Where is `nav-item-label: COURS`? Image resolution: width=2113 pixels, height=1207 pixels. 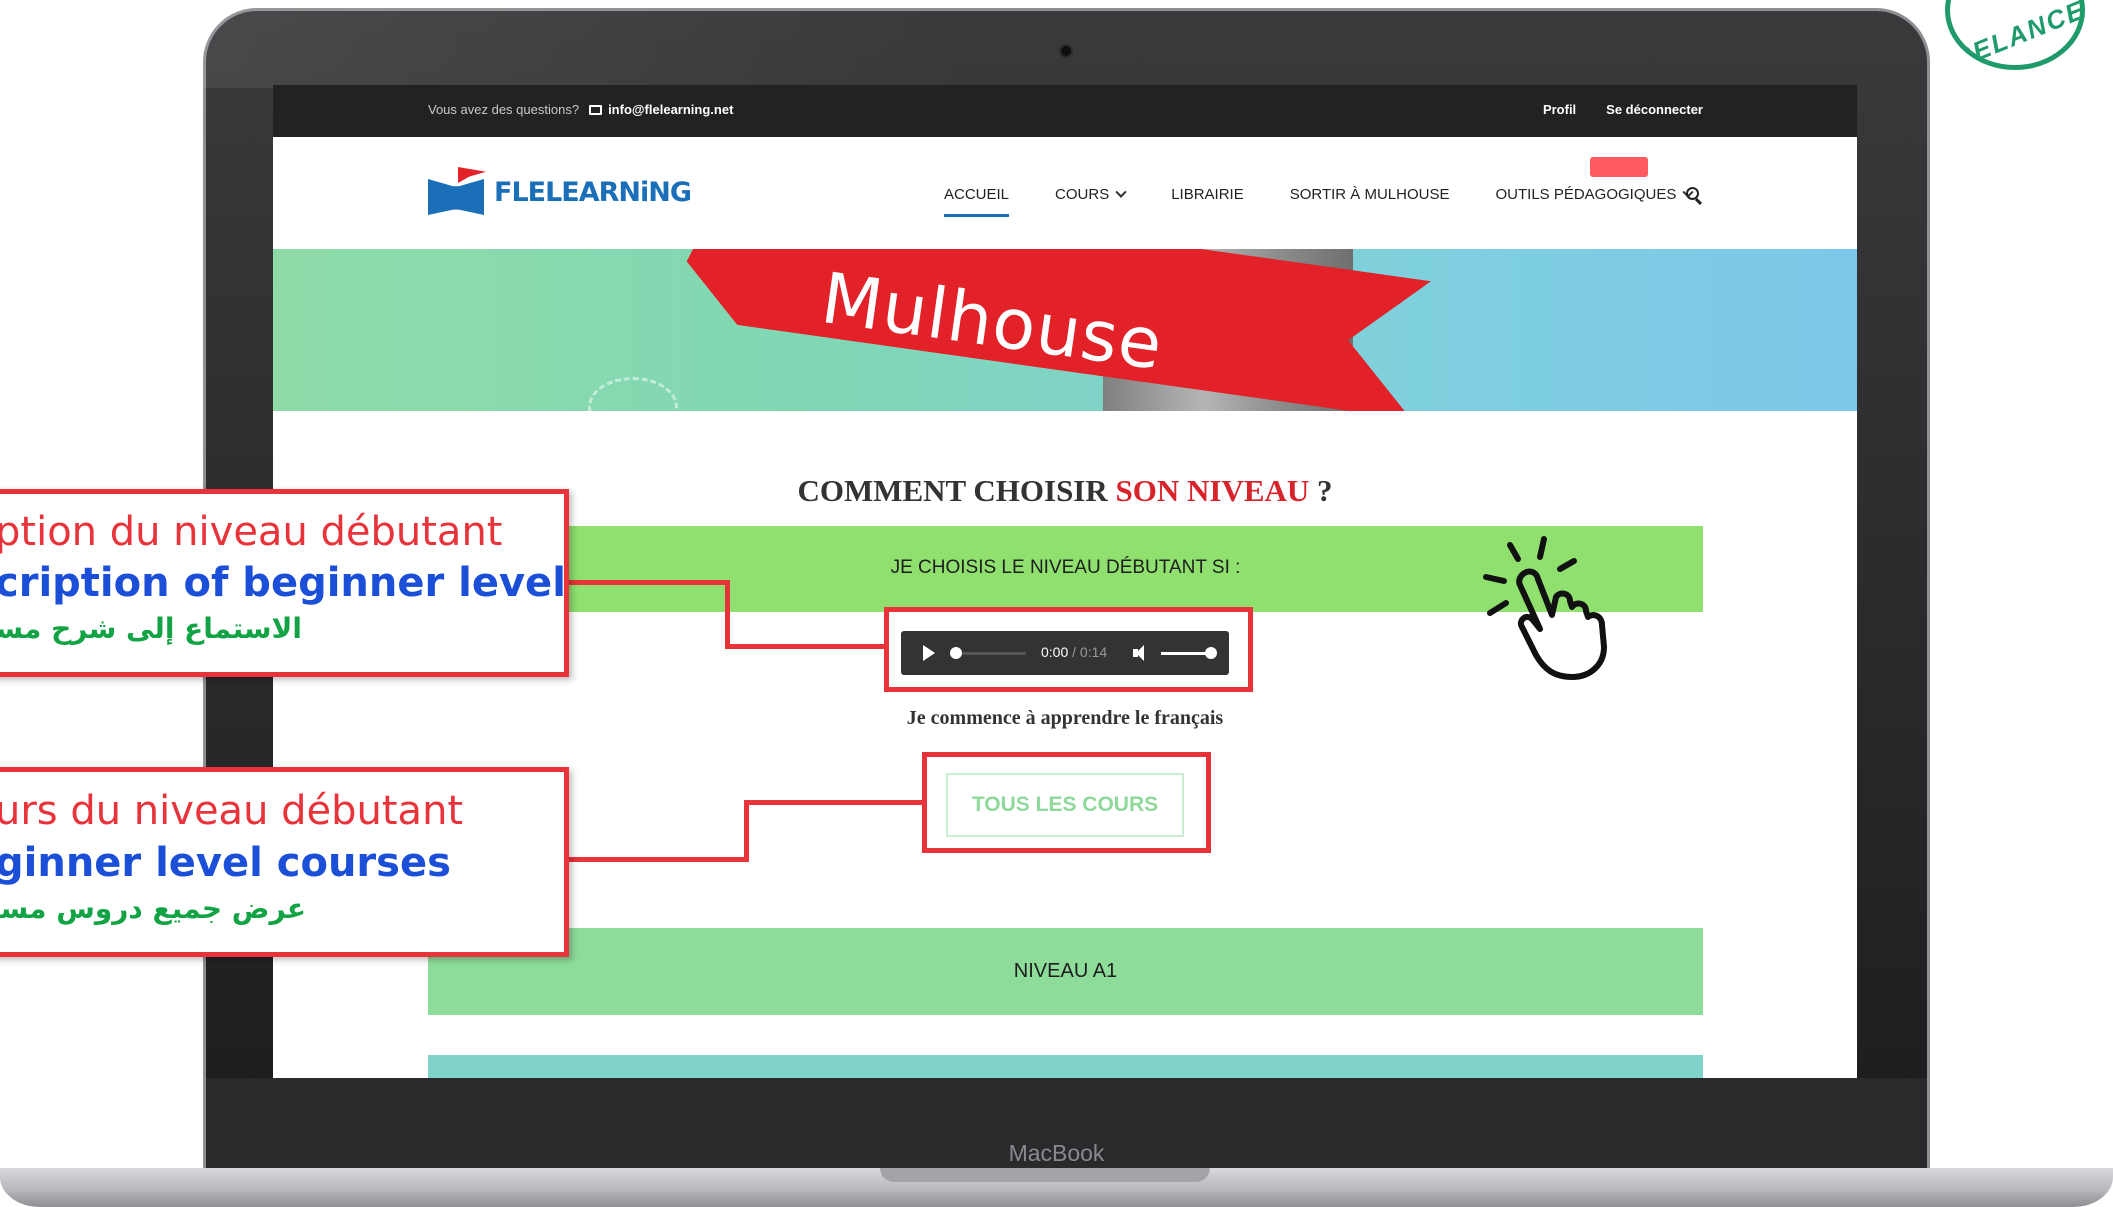 nav-item-label: COURS is located at coordinates (1082, 194).